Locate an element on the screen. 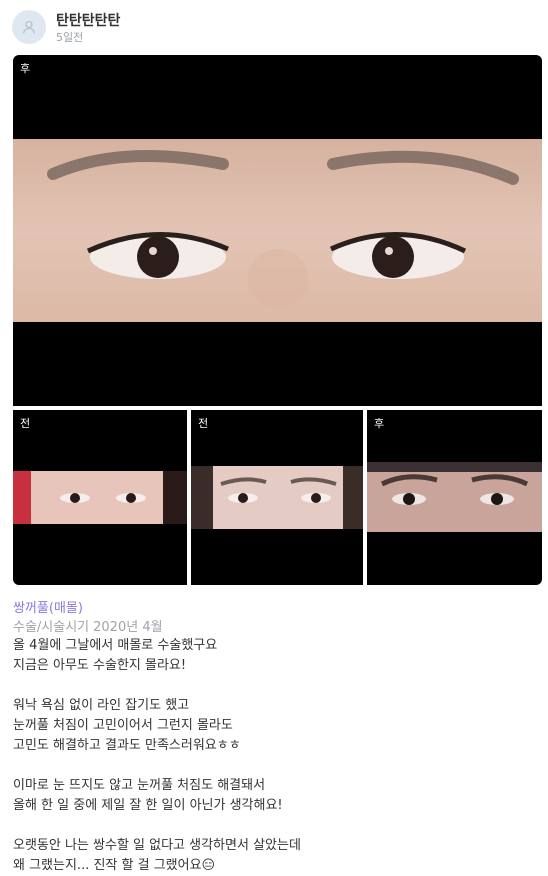  body-line: 올해 한 일 중에 제일 잘 한 일이 아닌가 생각해요! is located at coordinates (148, 805).